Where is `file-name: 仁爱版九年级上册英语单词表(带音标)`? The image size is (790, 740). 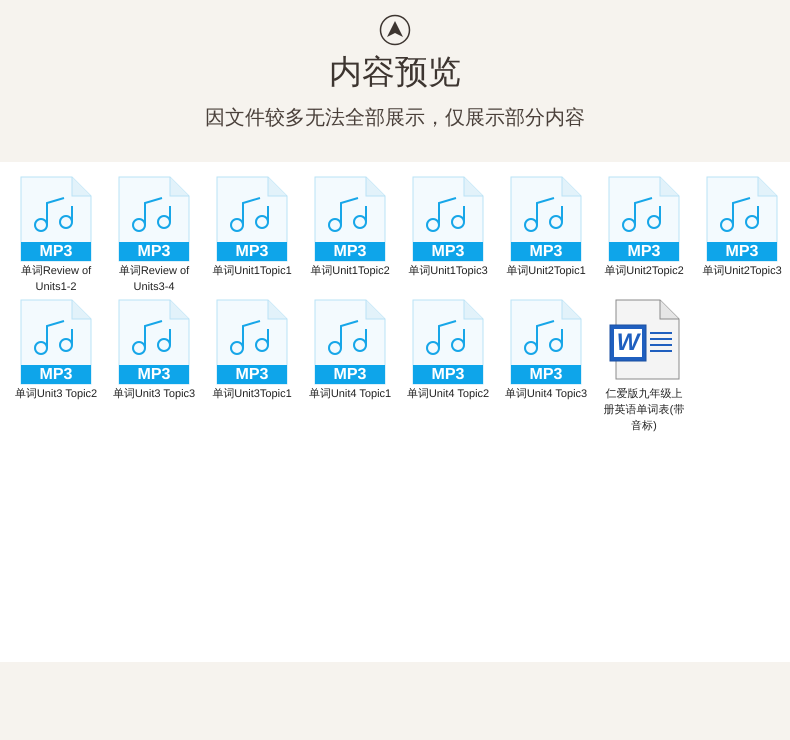
file-name: 仁爱版九年级上册英语单词表(带音标) is located at coordinates (644, 410).